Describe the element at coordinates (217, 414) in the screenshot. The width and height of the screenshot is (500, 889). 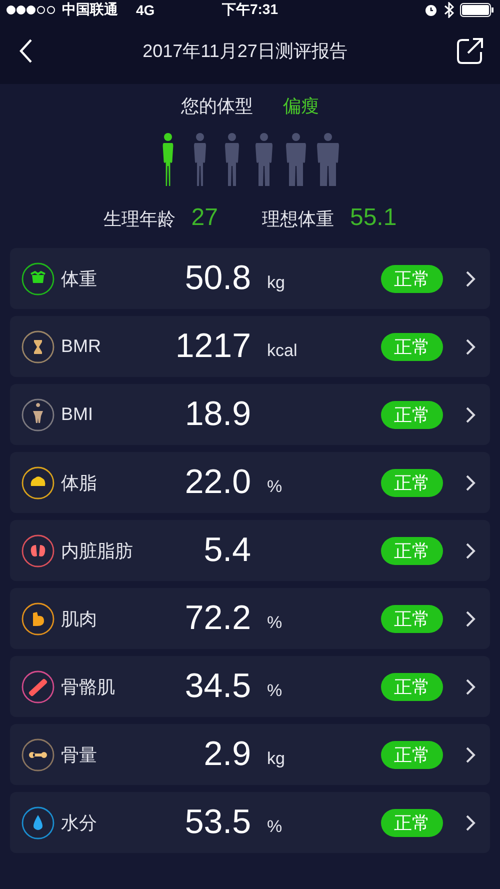
I see `metric-value: 18.9` at that location.